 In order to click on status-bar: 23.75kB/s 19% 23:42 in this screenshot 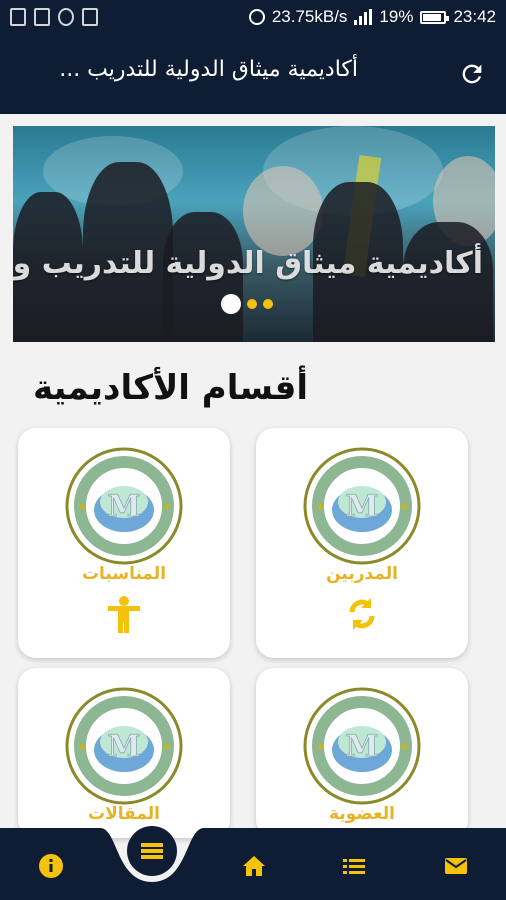, I will do `click(253, 18)`.